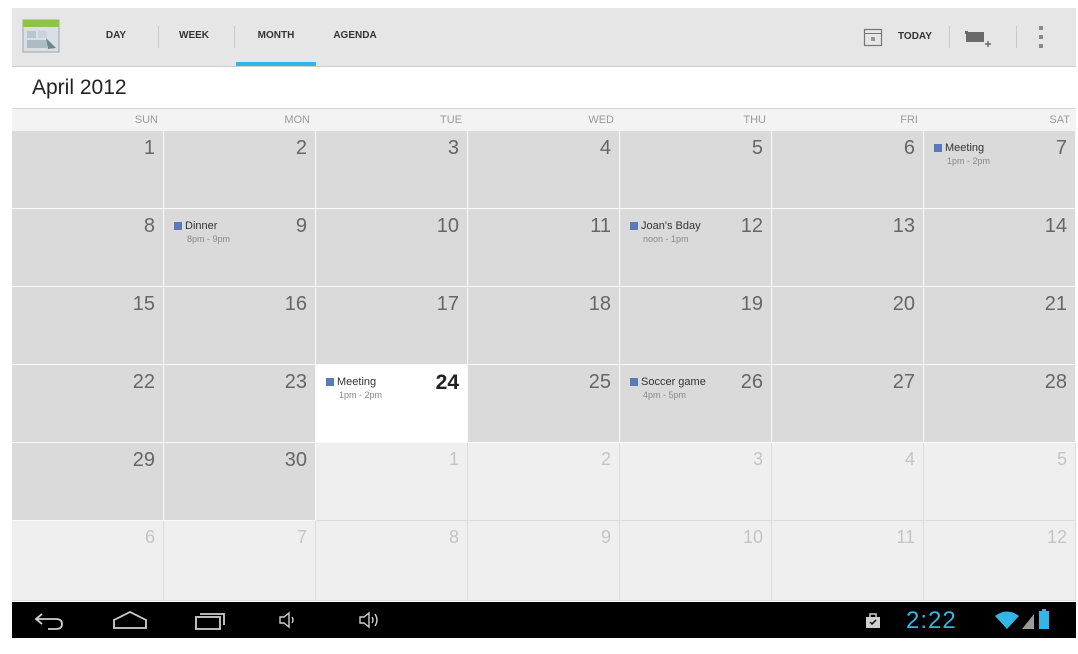 This screenshot has width=1078, height=654. What do you see at coordinates (903, 382) in the screenshot?
I see `day-number: 27` at bounding box center [903, 382].